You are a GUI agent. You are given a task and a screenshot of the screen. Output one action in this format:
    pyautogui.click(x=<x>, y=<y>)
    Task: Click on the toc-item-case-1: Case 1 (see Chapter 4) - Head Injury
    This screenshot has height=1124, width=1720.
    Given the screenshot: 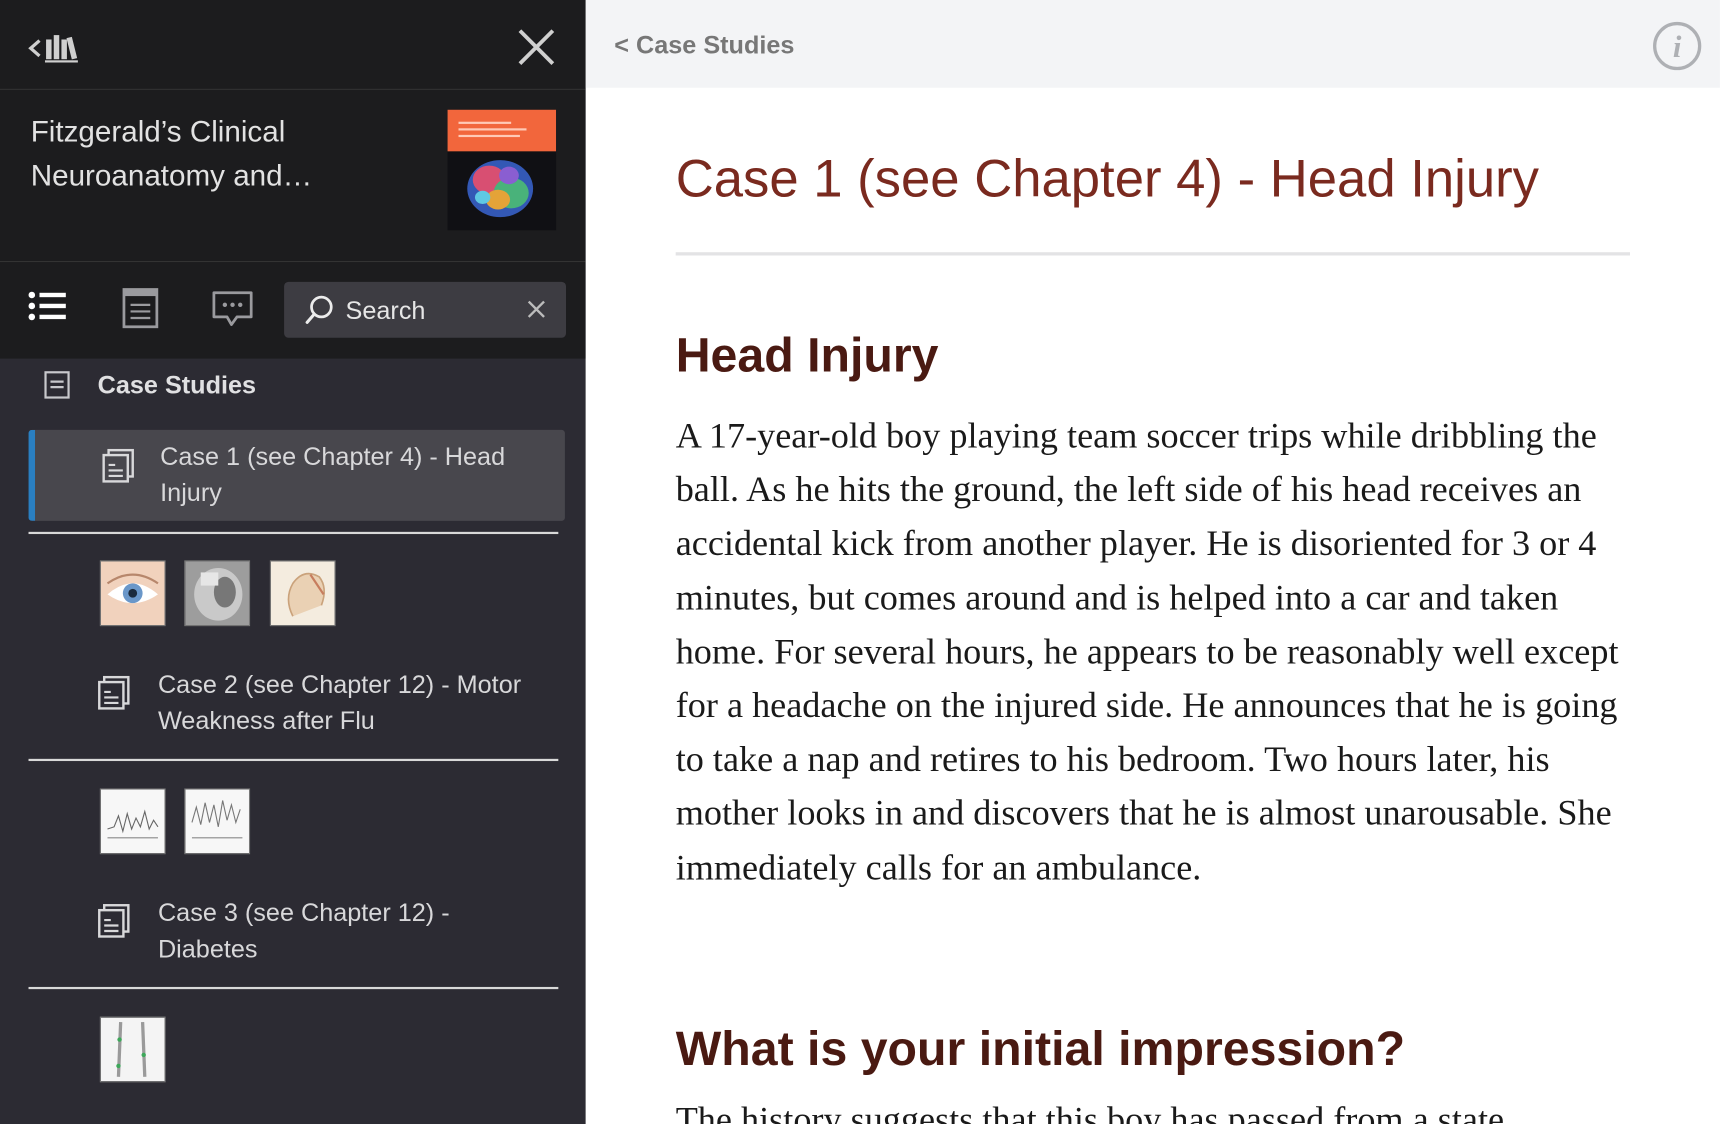 What is the action you would take?
    pyautogui.click(x=296, y=475)
    